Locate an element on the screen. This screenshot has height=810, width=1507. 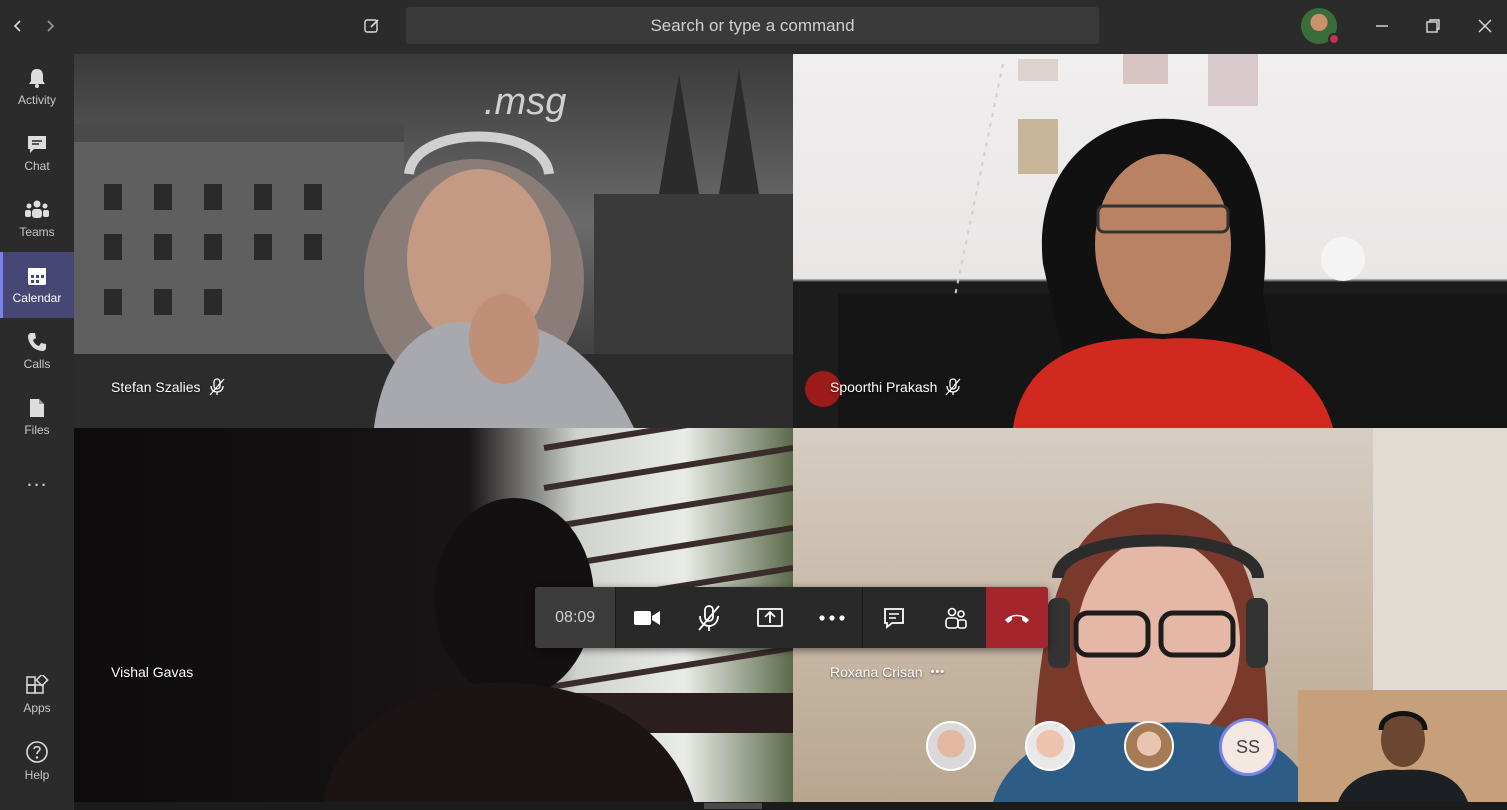
participant-name: Stefan Szalies is located at coordinates (168, 387).